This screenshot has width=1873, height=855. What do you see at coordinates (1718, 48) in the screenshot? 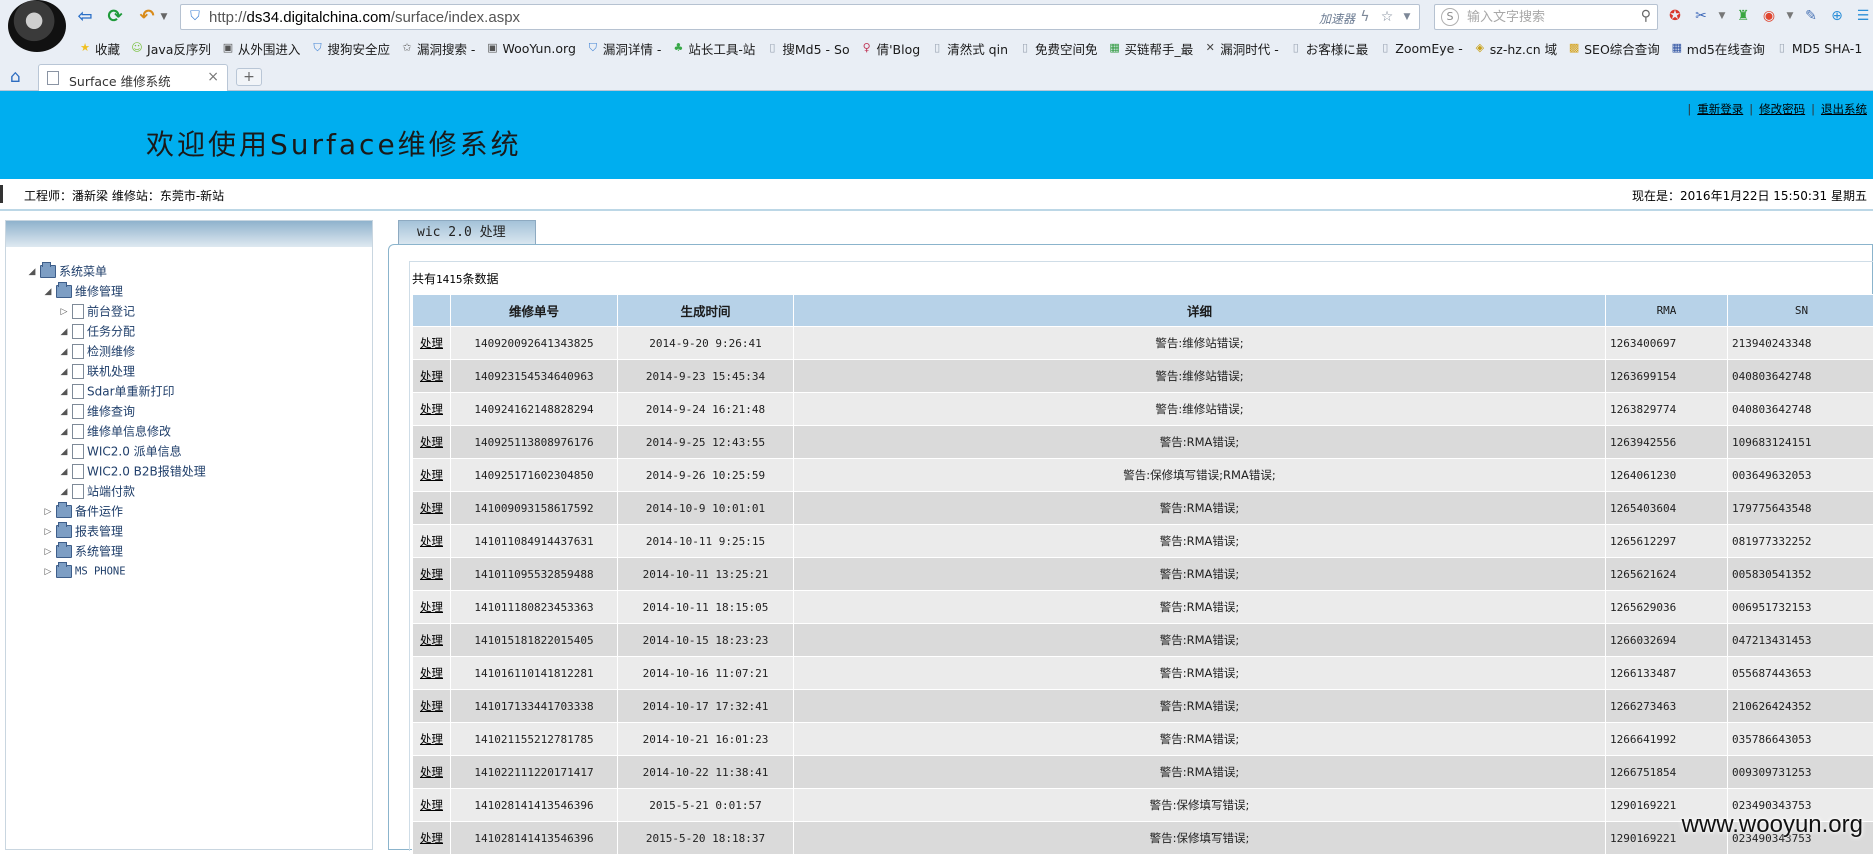
I see `bookmark-item: ▦md5在线查询` at bounding box center [1718, 48].